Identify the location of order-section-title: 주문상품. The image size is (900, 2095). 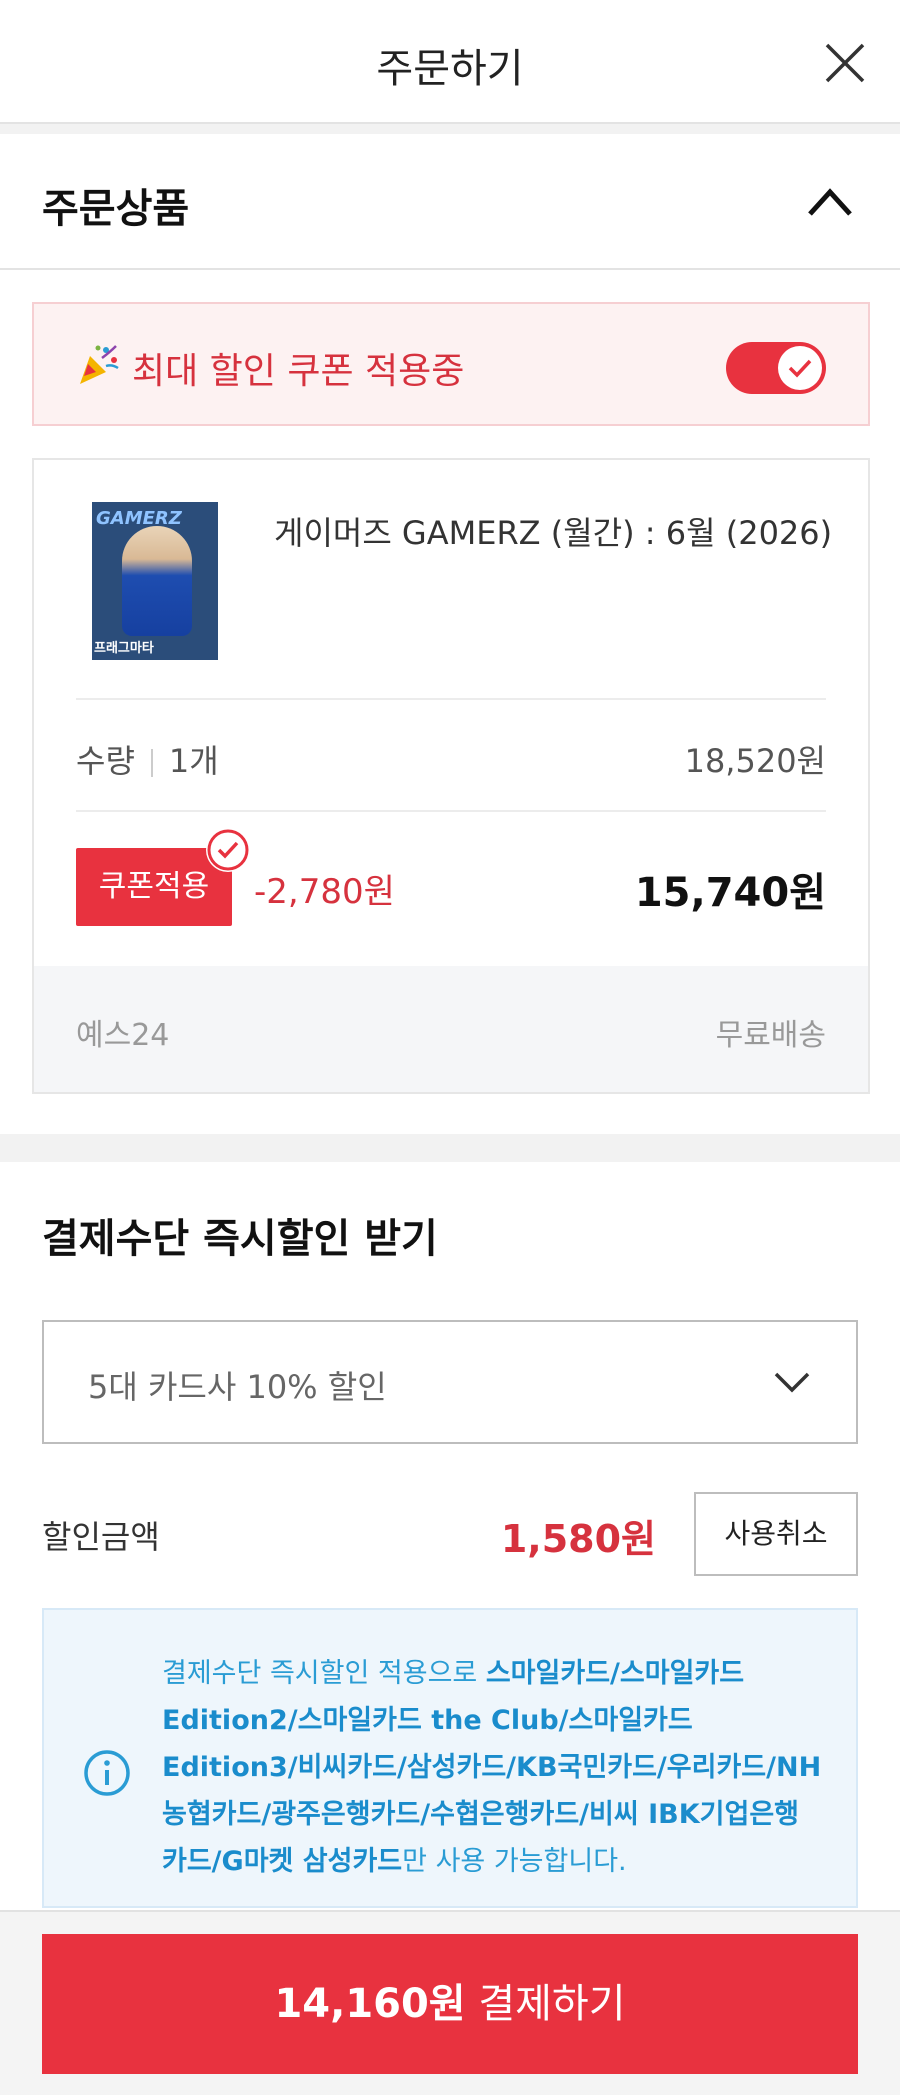
(116, 209).